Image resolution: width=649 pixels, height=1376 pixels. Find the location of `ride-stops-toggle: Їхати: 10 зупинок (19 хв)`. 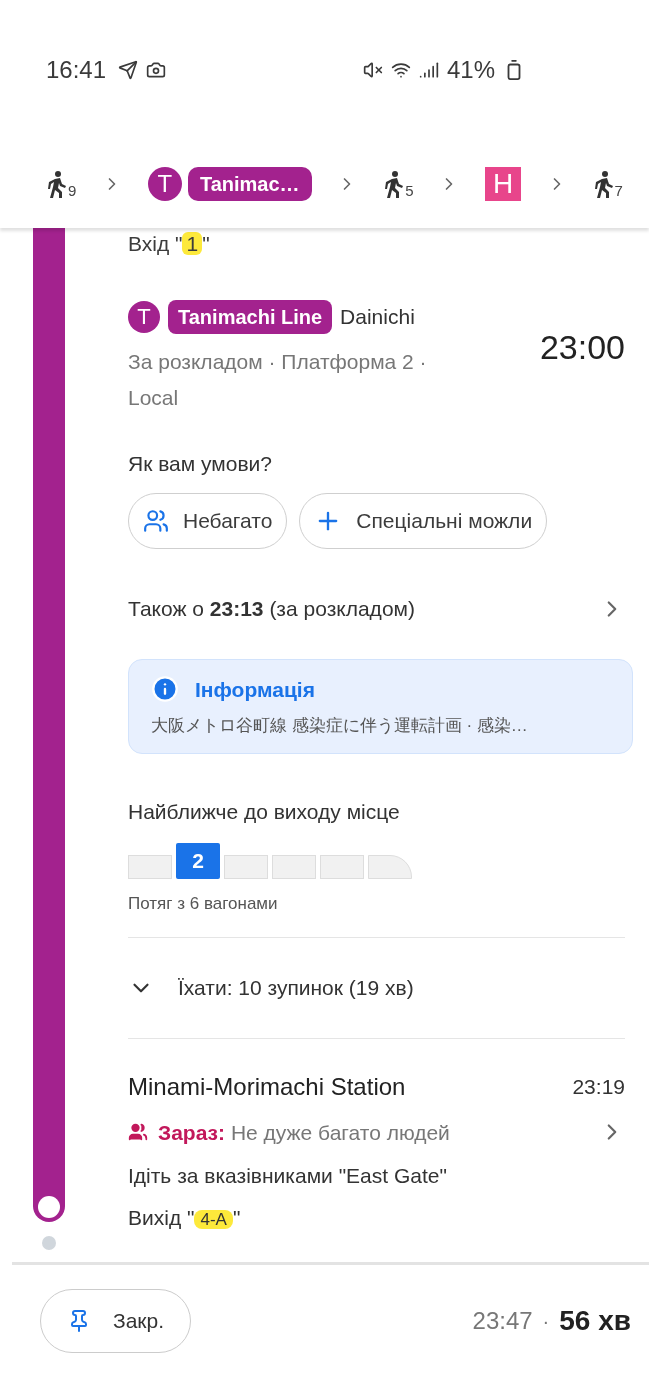

ride-stops-toggle: Їхати: 10 зупинок (19 хв) is located at coordinates (376, 987).